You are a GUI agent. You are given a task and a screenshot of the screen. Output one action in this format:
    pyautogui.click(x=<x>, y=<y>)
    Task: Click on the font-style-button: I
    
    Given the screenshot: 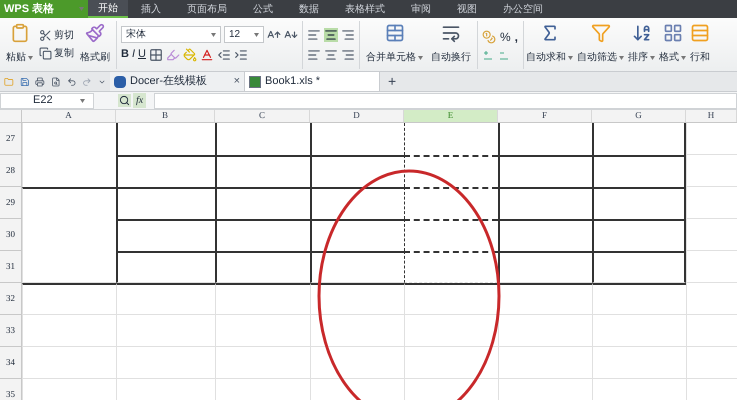 What is the action you would take?
    pyautogui.click(x=134, y=54)
    